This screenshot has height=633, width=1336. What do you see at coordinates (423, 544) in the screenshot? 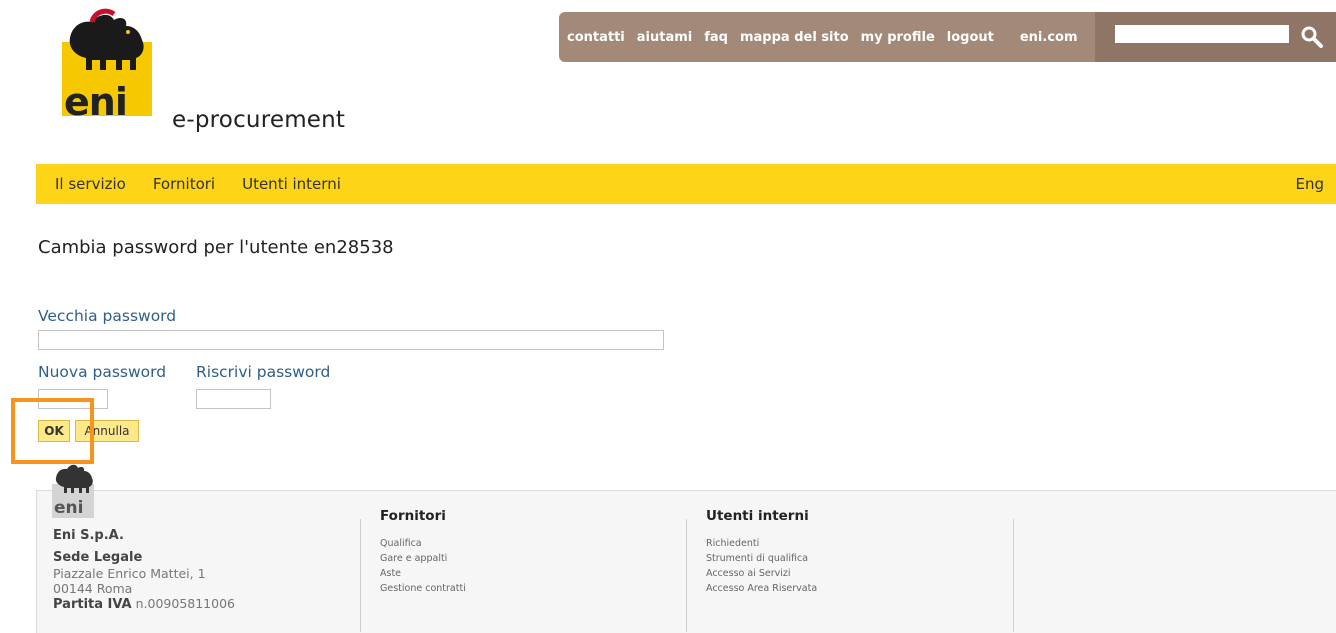
I see `footer-link-qualifica: Qualifica` at bounding box center [423, 544].